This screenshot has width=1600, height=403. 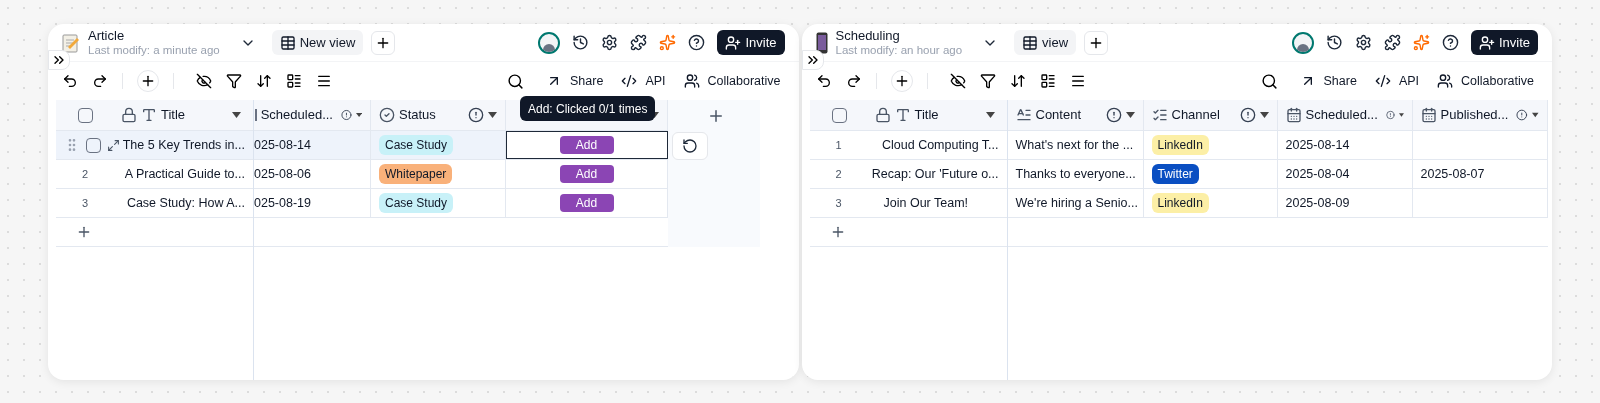 I want to click on table-cell-text: 2025-08-07, so click(x=1452, y=174).